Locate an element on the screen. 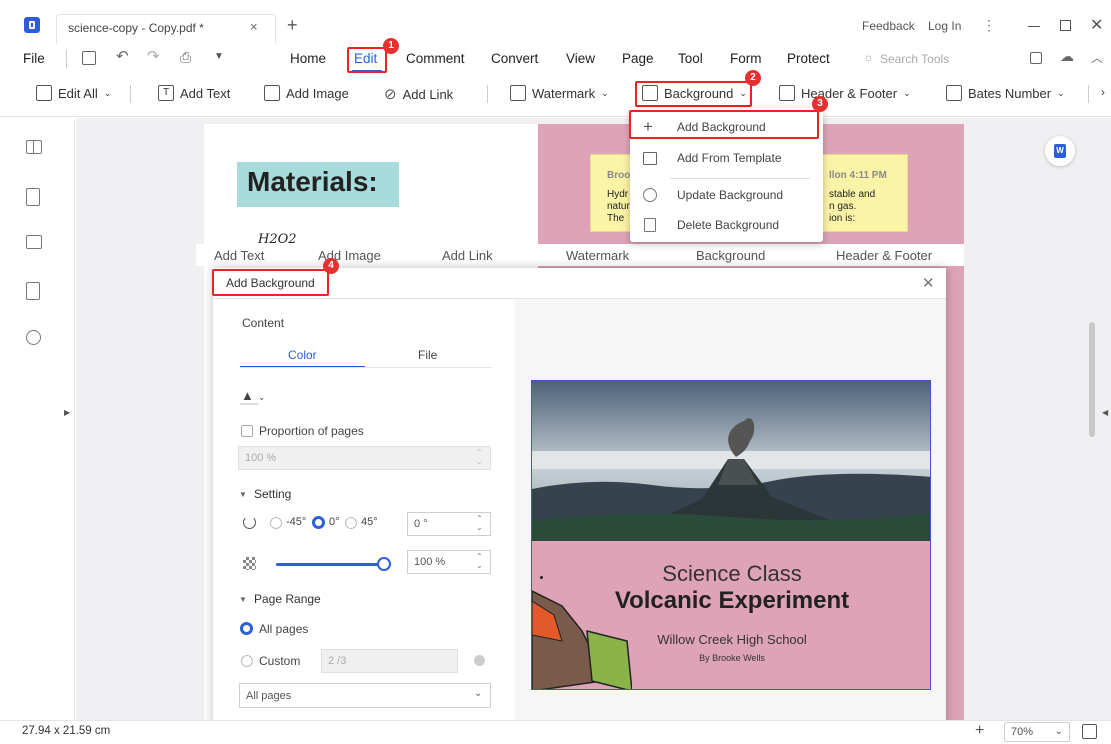 This screenshot has width=1111, height=744. page-range-label: Page Range is located at coordinates (287, 599).